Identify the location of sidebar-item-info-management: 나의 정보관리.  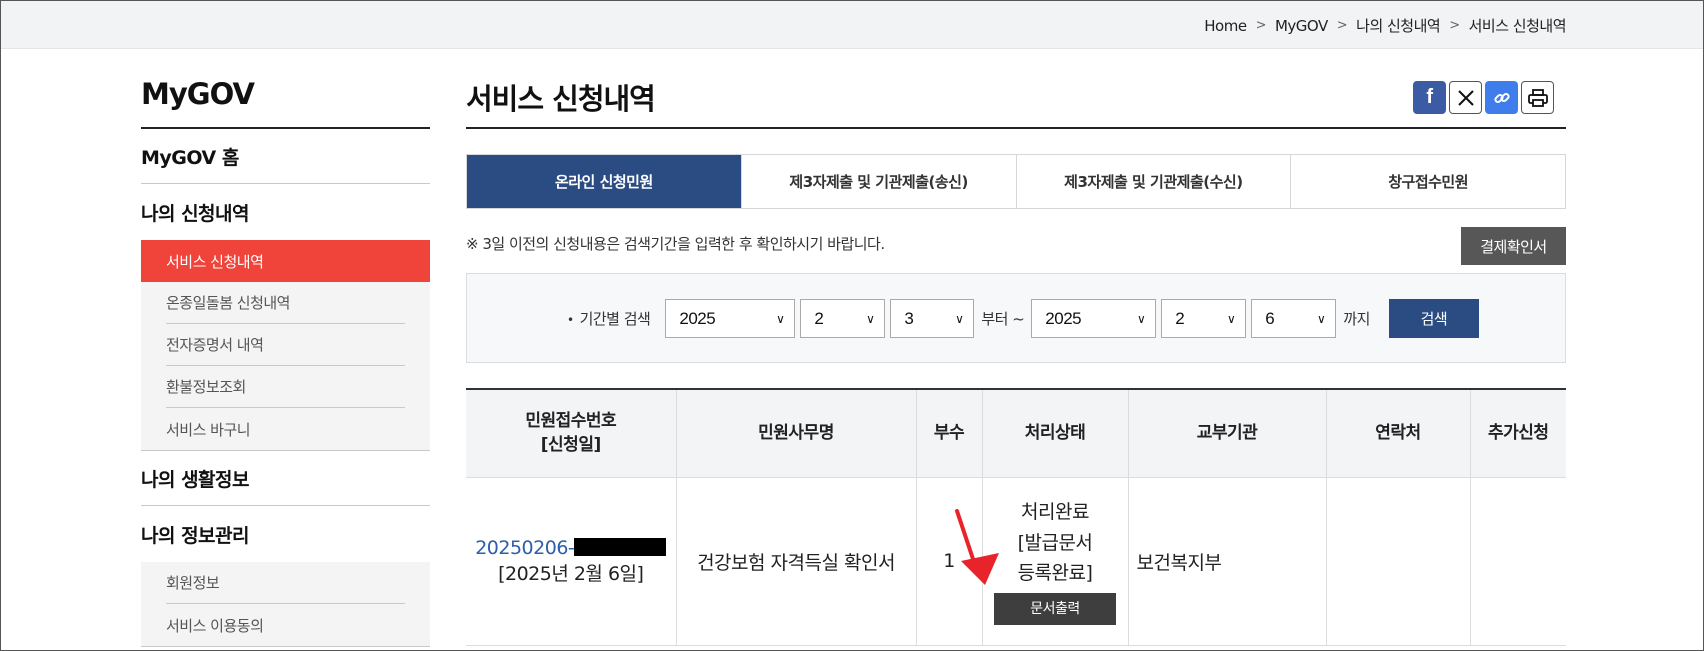
(285, 534).